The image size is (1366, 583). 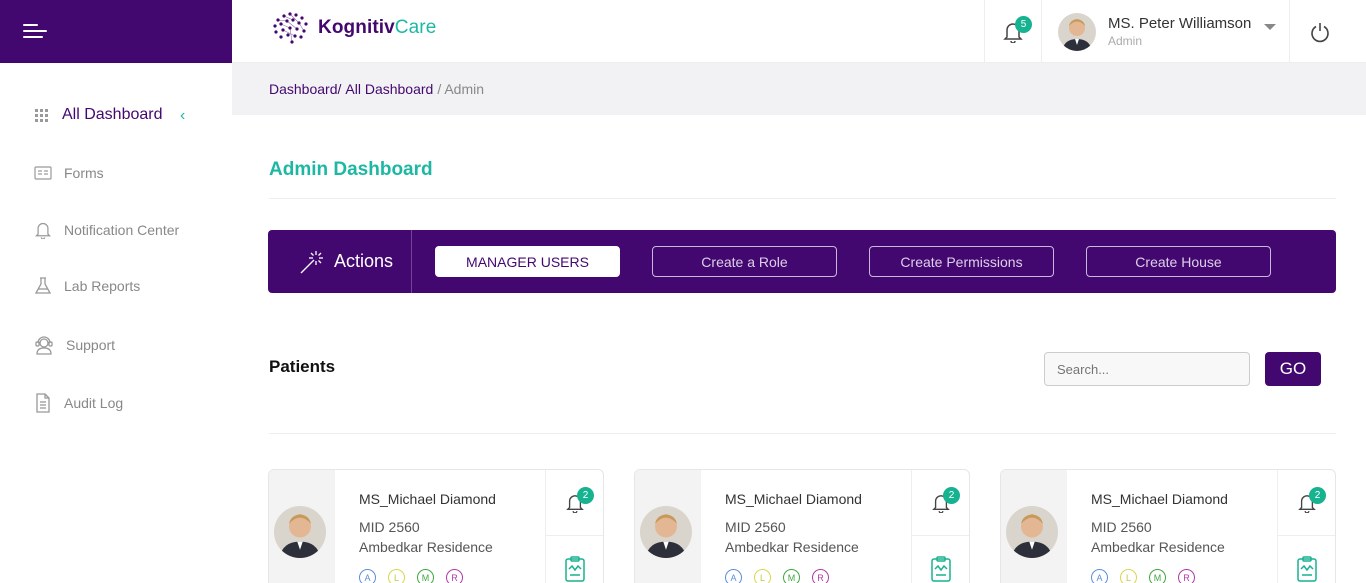 I want to click on brain-logo-icon, so click(x=290, y=28).